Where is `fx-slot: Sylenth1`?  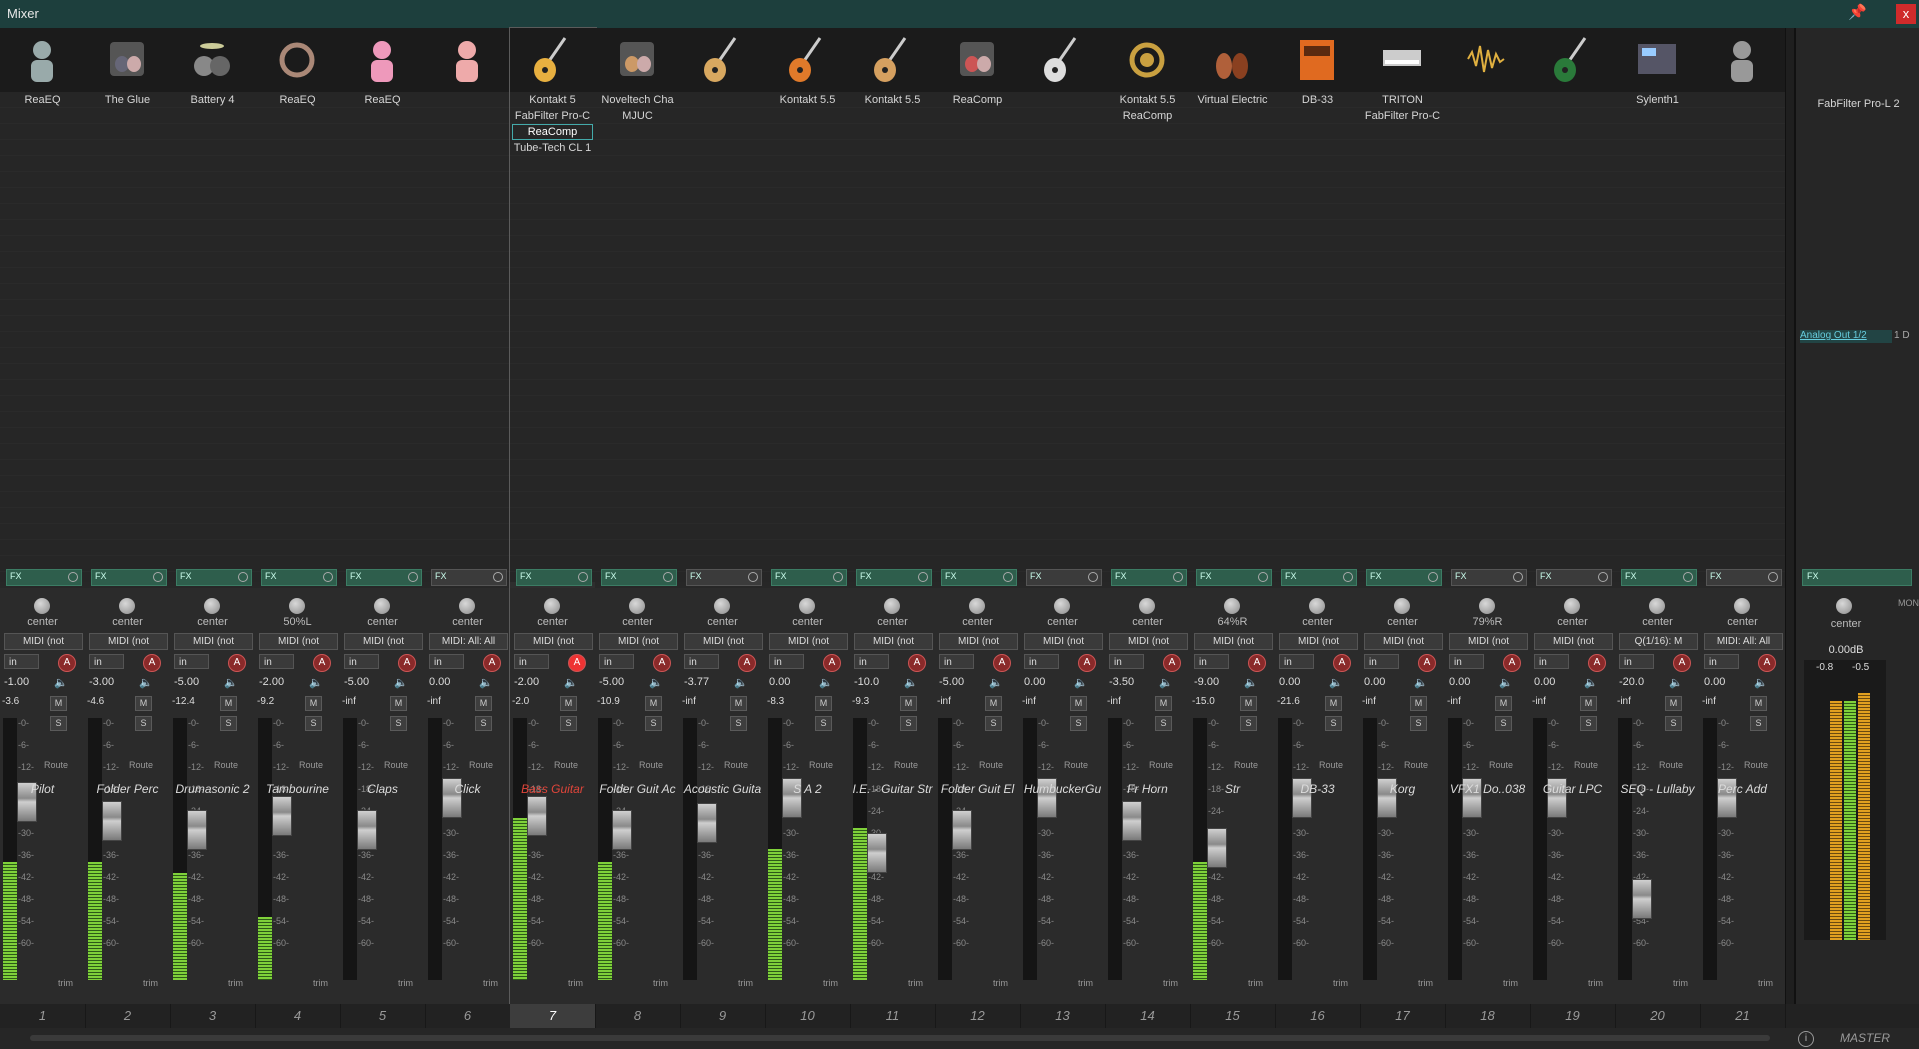
fx-slot: Sylenth1 is located at coordinates (1657, 100).